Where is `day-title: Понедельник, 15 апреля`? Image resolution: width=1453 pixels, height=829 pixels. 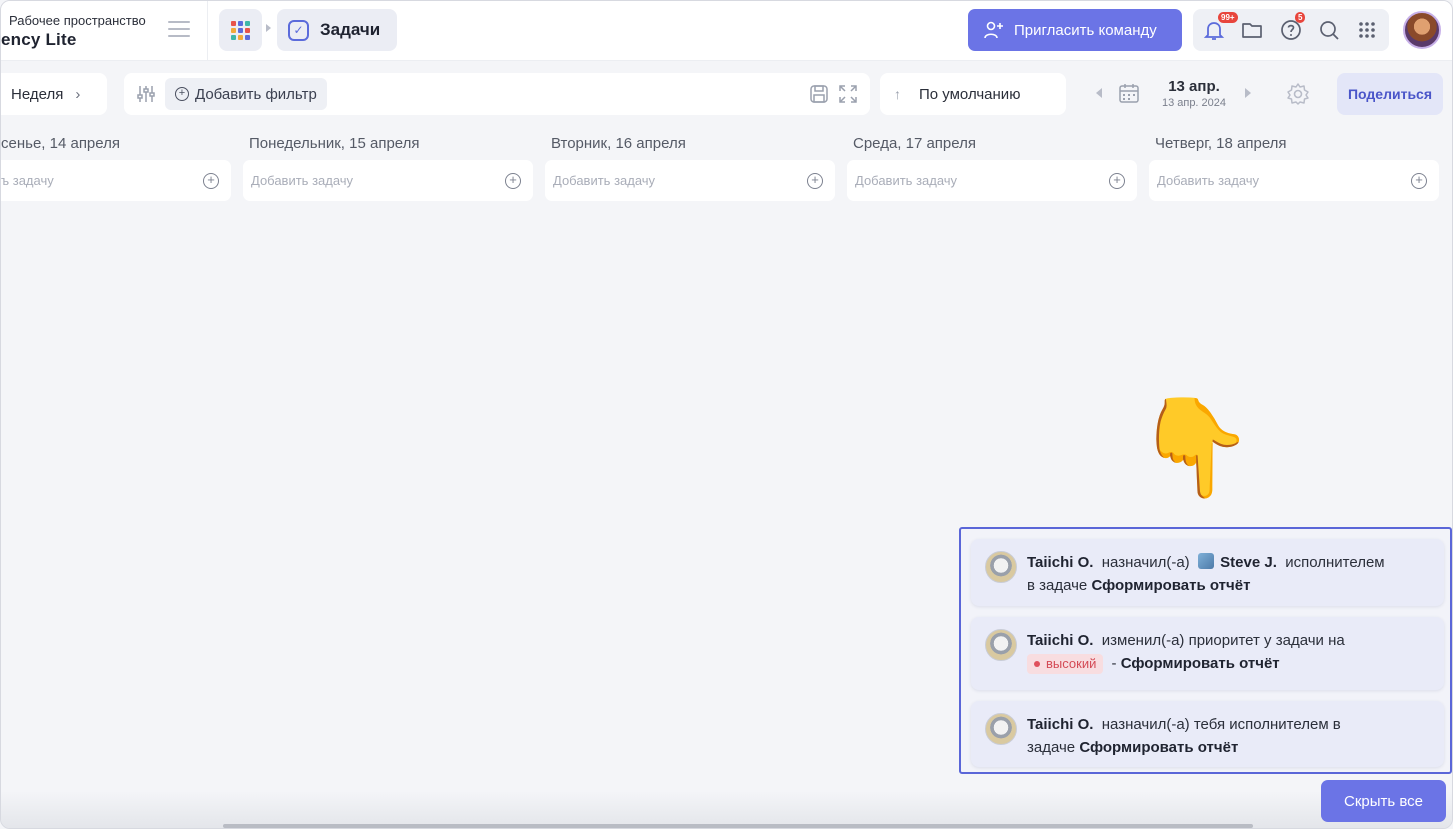
day-title: Понедельник, 15 апреля is located at coordinates (334, 143).